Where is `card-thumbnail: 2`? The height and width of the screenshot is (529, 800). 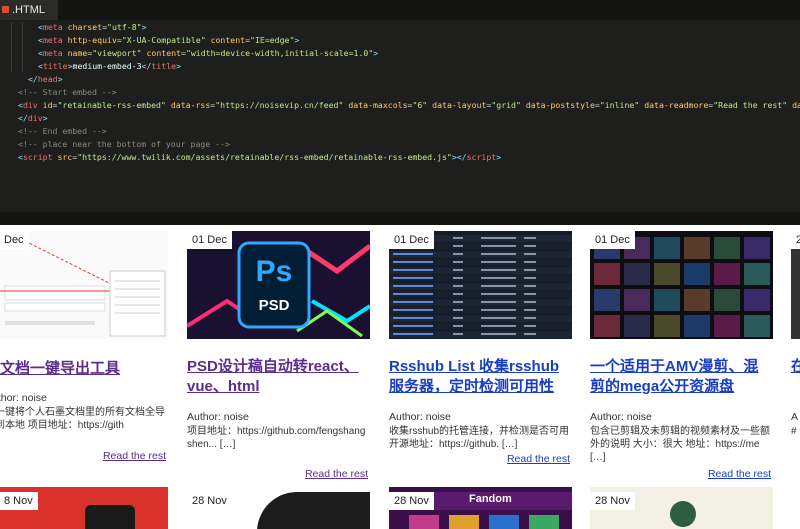 card-thumbnail: 2 is located at coordinates (795, 285).